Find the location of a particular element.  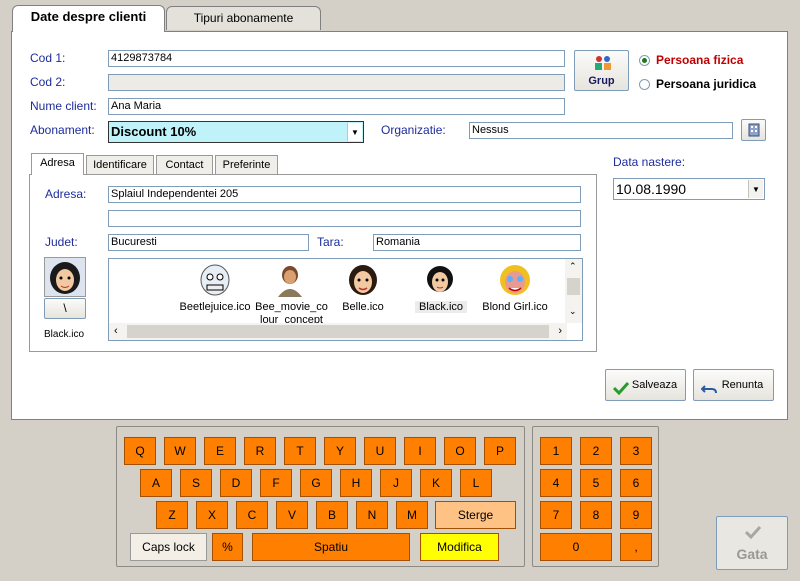

horizontal-scrollbar: ‹ › is located at coordinates (338, 331).